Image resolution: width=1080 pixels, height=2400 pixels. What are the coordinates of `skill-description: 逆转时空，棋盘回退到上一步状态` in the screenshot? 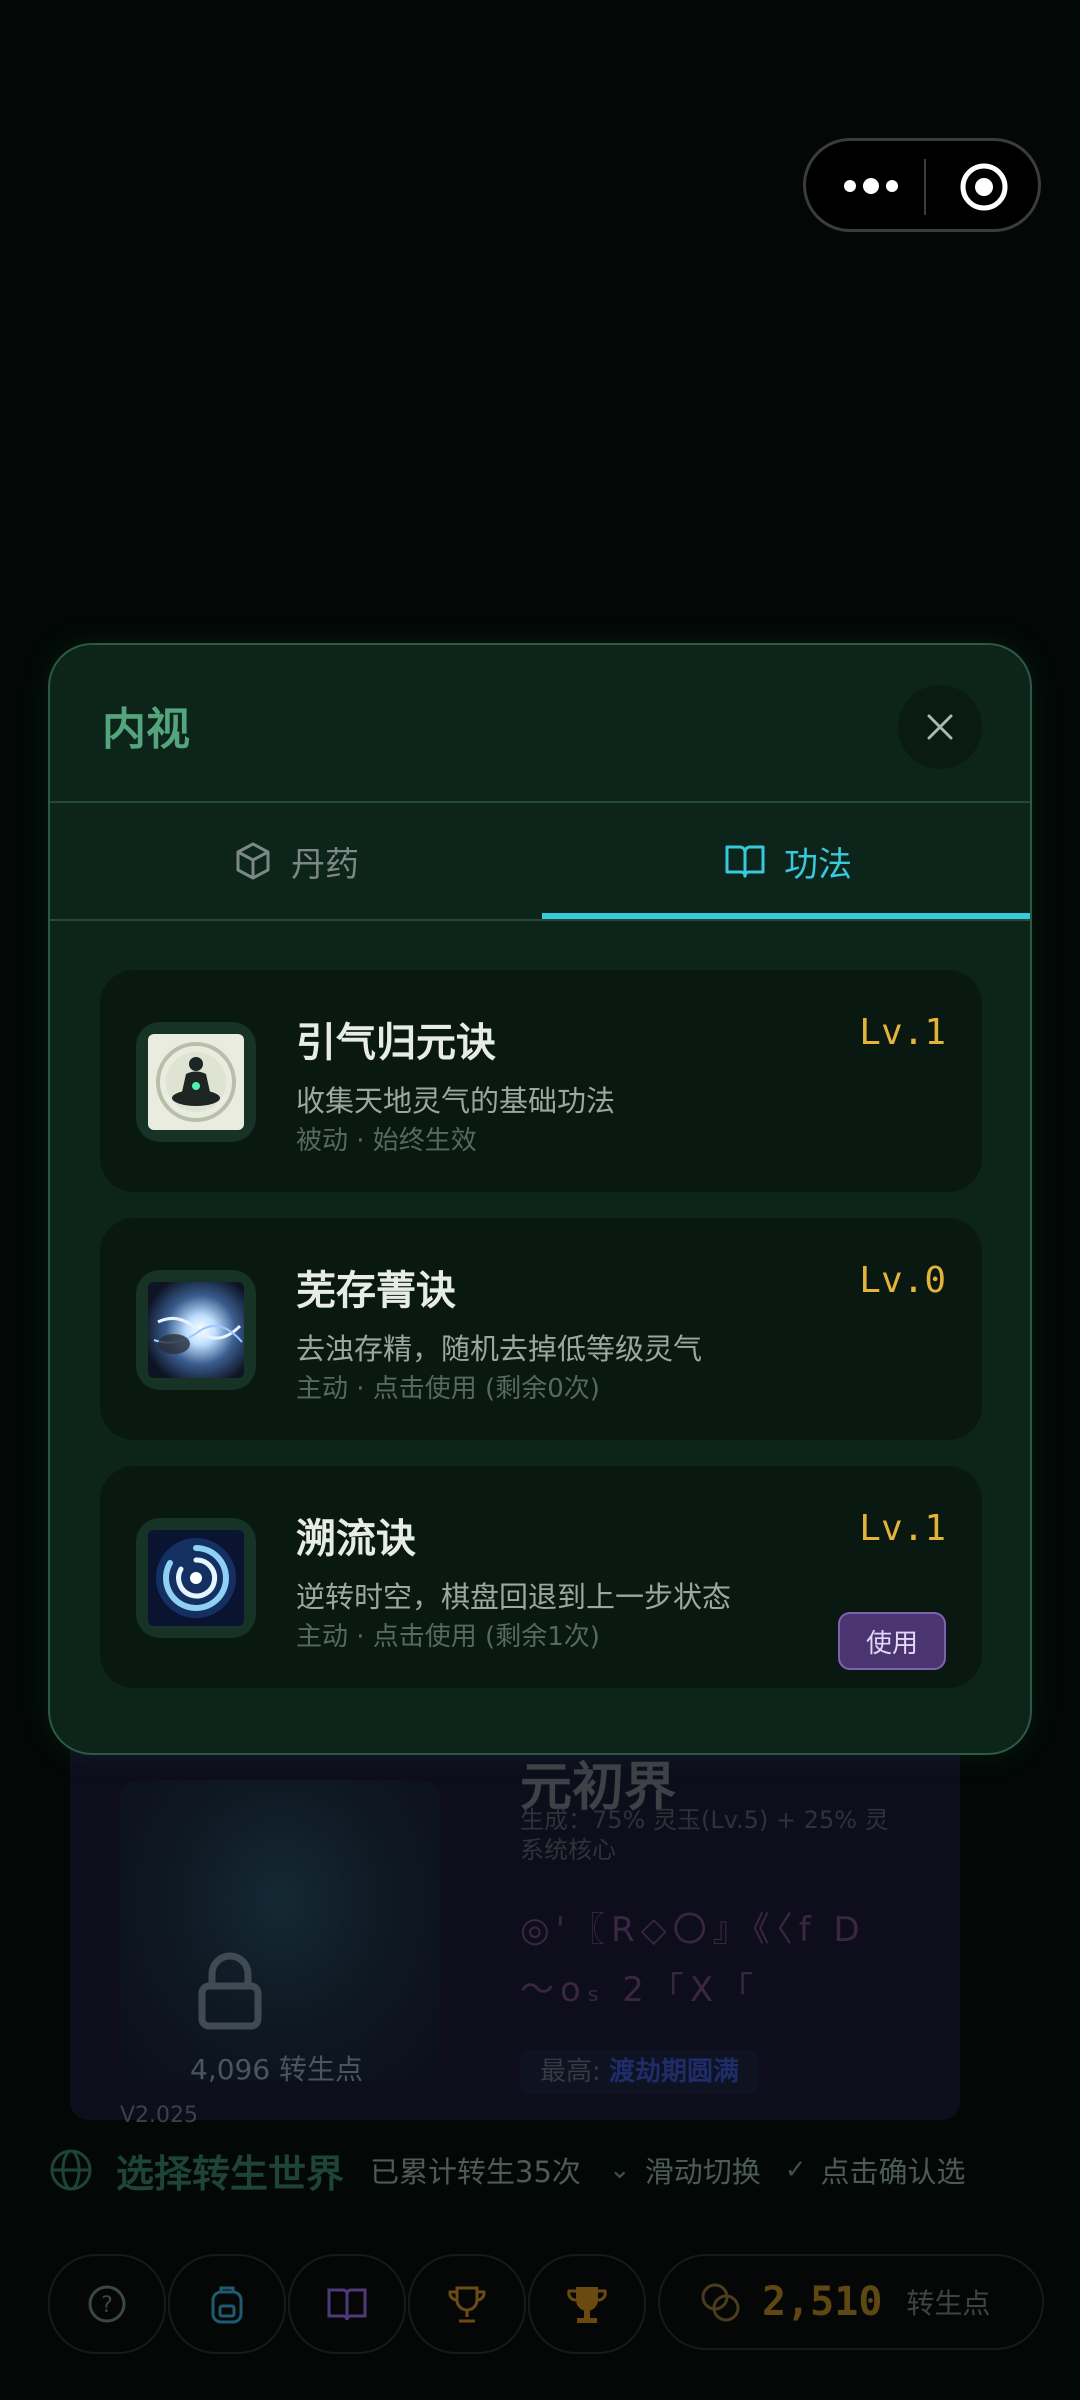 It's located at (514, 1597).